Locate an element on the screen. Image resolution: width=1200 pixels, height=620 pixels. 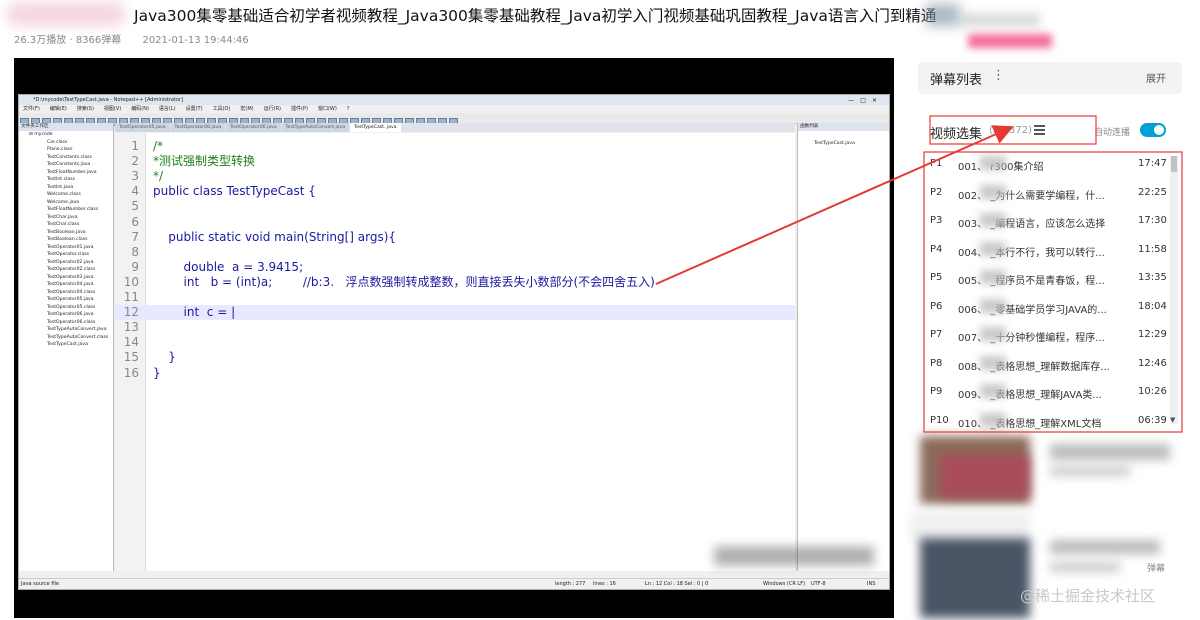
npp-menu-item: 语言(L) is located at coordinates (167, 109).